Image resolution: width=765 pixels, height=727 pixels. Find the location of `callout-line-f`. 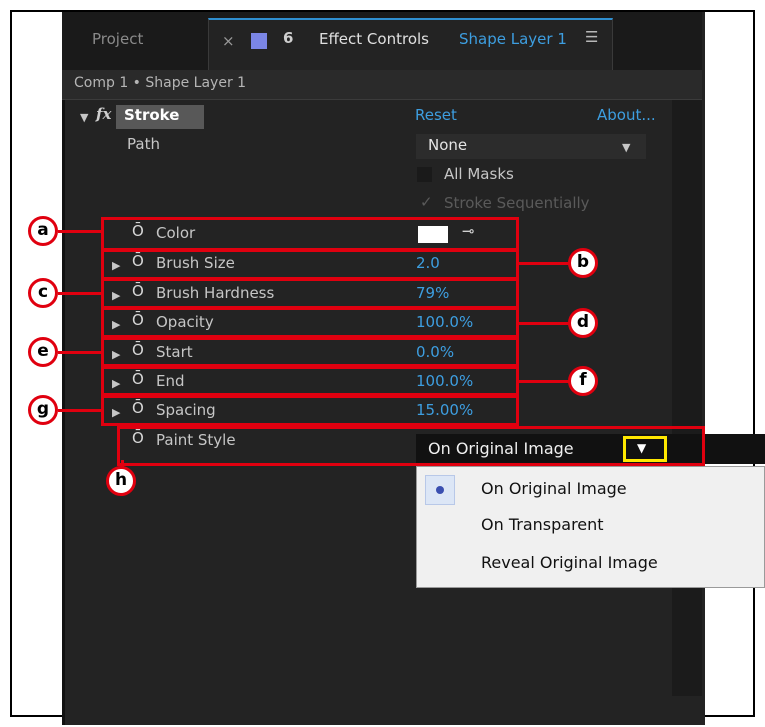

callout-line-f is located at coordinates (544, 381).